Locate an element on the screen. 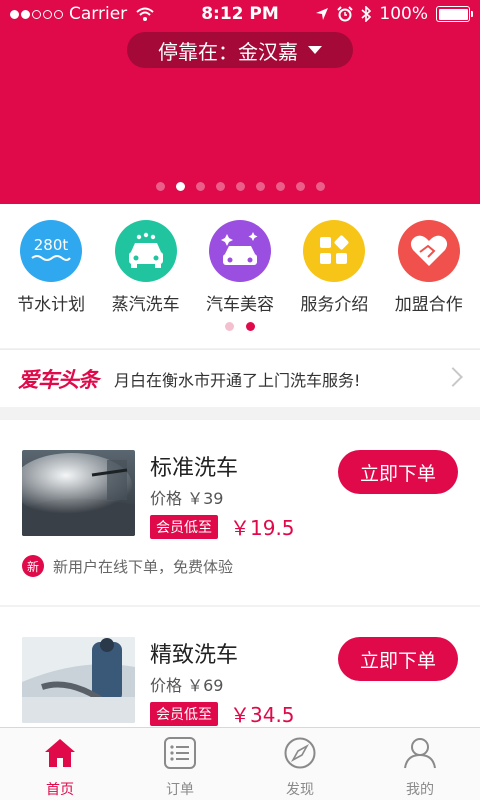  service-item: 蒸汽洗车 is located at coordinates (146, 267).